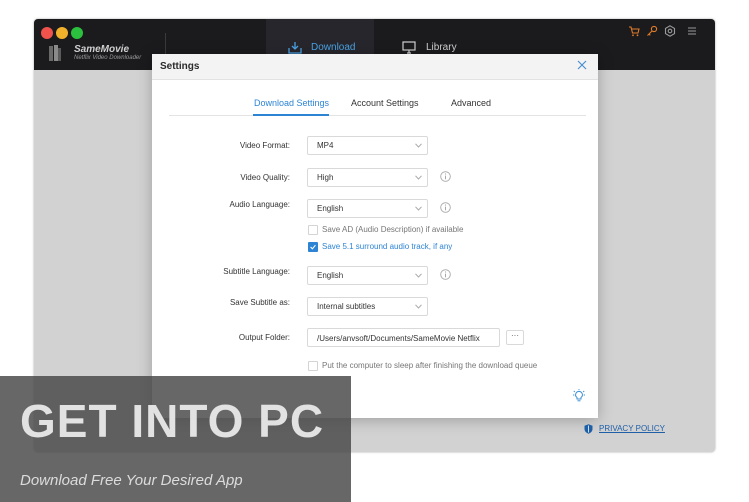 This screenshot has width=749, height=502. I want to click on audio-language-value: English, so click(330, 208).